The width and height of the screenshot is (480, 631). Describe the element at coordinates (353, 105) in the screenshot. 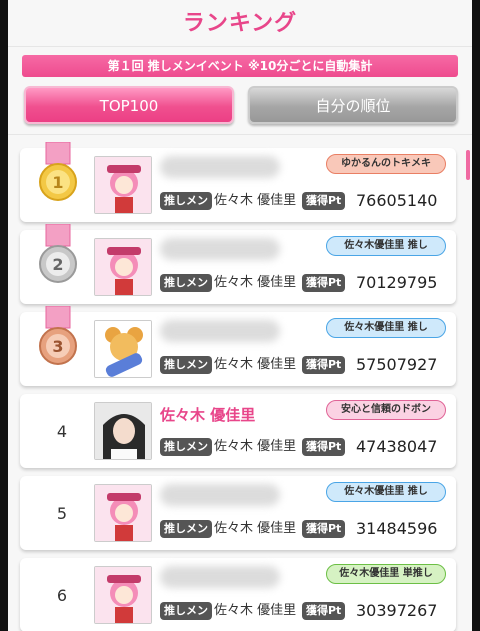

I see `tab-my-rank: 自分の順位` at that location.